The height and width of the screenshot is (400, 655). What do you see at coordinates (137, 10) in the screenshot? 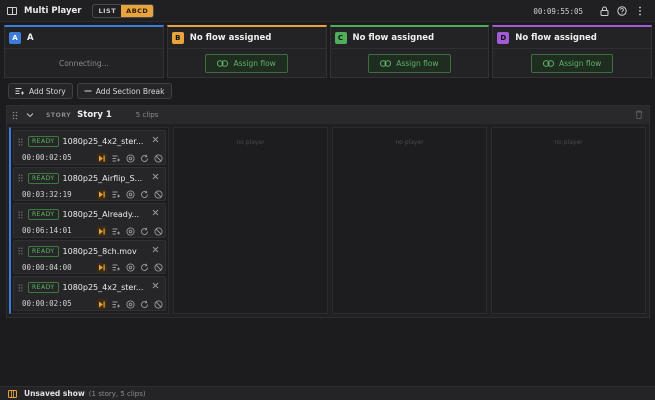
I see `view-abcd-button: ABCD` at bounding box center [137, 10].